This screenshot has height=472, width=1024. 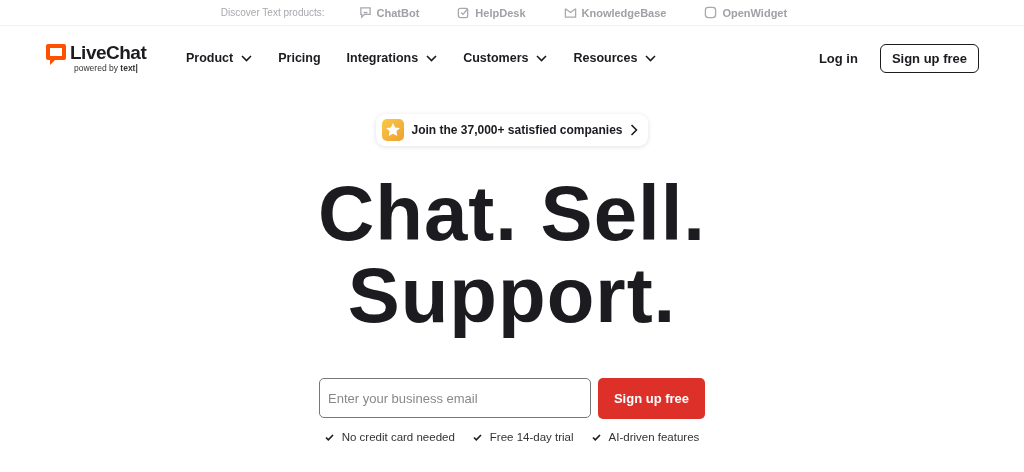 I want to click on feature-text: No credit card needed, so click(x=398, y=437).